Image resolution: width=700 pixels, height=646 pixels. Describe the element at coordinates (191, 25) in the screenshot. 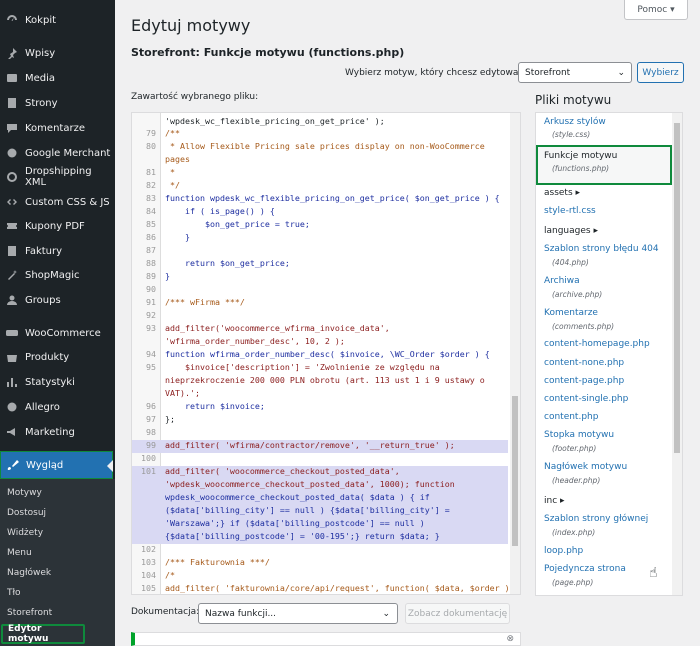

I see `page-title: Edytuj motywy` at that location.